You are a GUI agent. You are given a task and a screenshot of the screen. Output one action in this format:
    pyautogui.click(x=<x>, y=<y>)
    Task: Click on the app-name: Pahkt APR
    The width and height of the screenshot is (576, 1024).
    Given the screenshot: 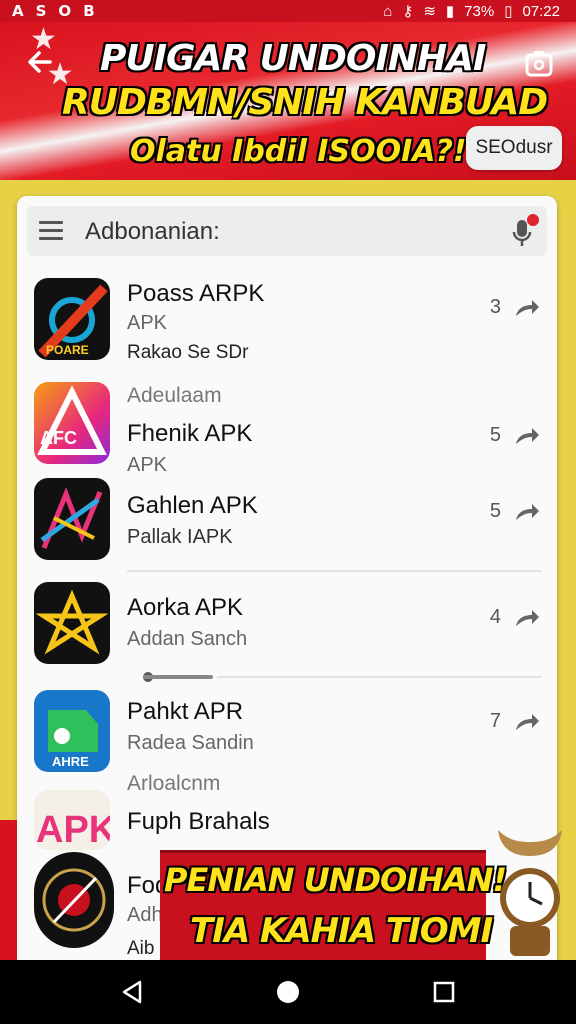 What is the action you would take?
    pyautogui.click(x=185, y=711)
    